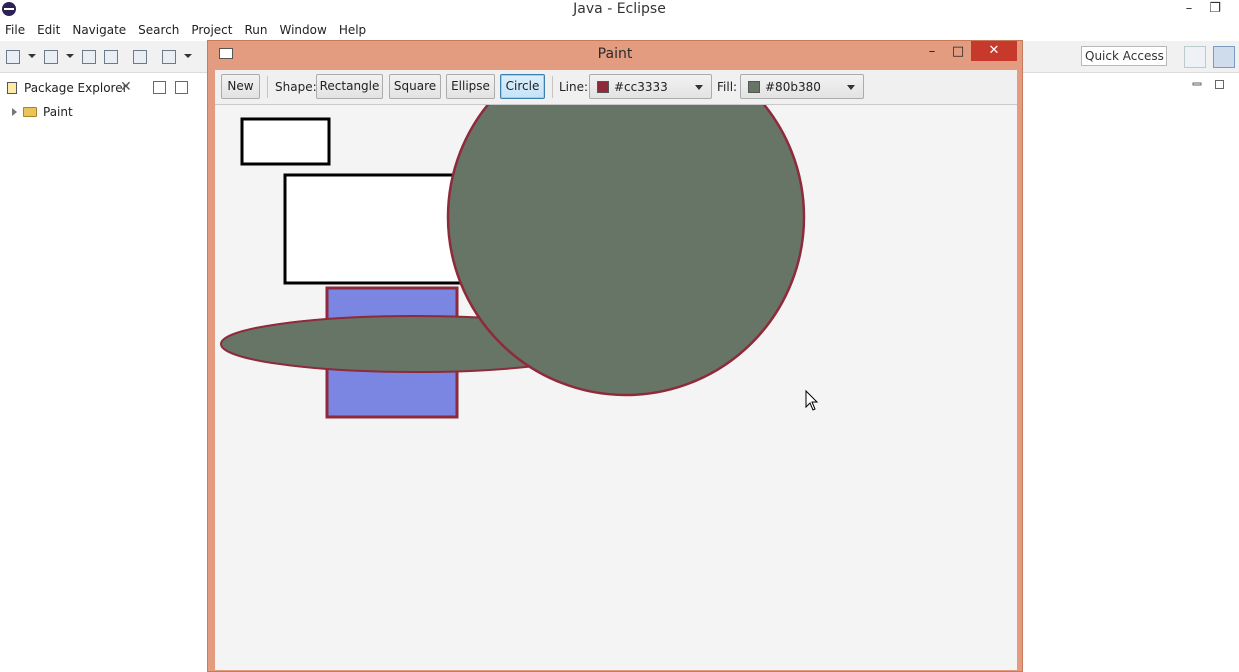  Describe the element at coordinates (14, 112) in the screenshot. I see `expand-arrow-icon` at that location.